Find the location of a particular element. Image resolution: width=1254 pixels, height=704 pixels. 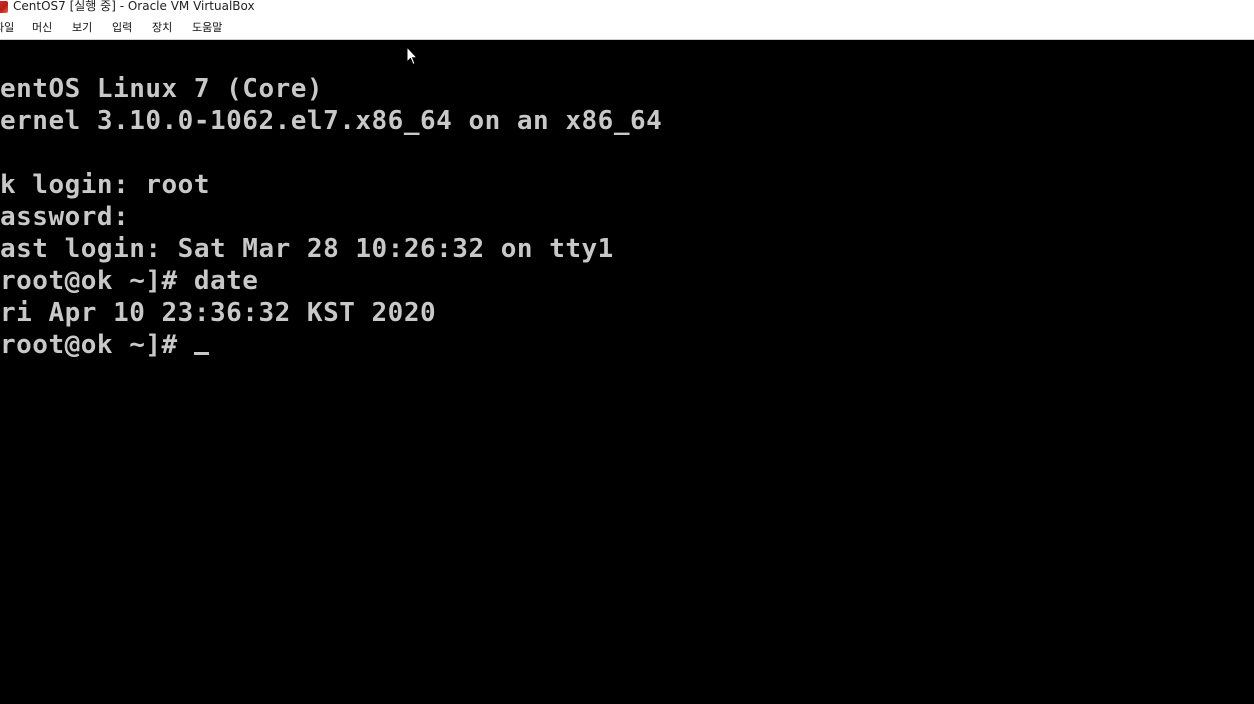

window-titlebar: CentOS7 [실행 중] - Oracle VM VirtualBox is located at coordinates (627, 8).